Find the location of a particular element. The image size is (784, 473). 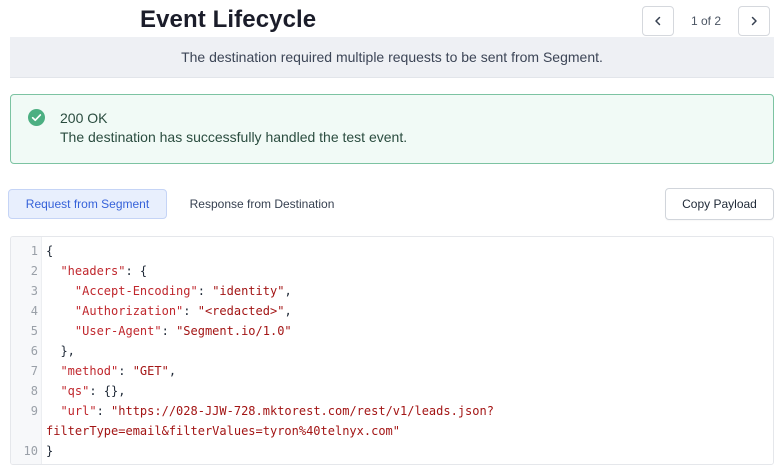

code-line: "User-Agent": "Segment.io/1.0" is located at coordinates (183, 331).